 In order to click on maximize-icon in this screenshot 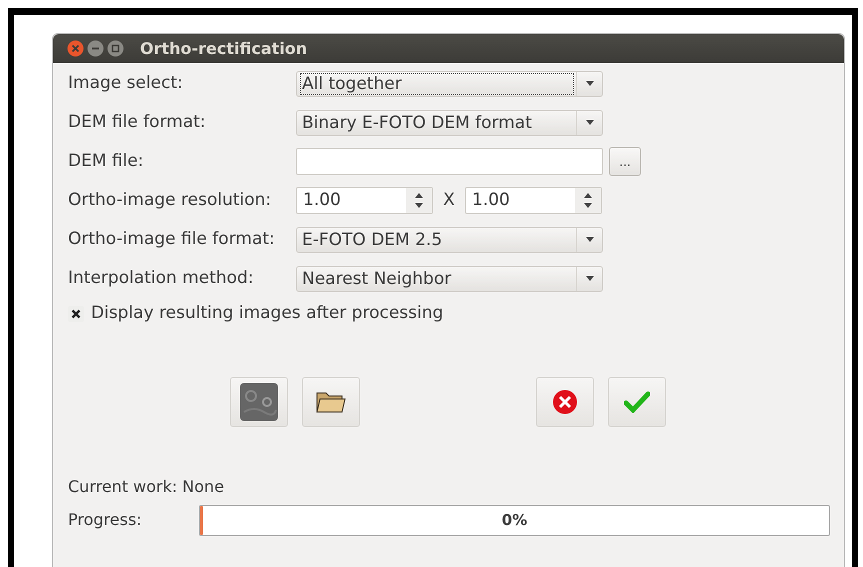, I will do `click(115, 48)`.